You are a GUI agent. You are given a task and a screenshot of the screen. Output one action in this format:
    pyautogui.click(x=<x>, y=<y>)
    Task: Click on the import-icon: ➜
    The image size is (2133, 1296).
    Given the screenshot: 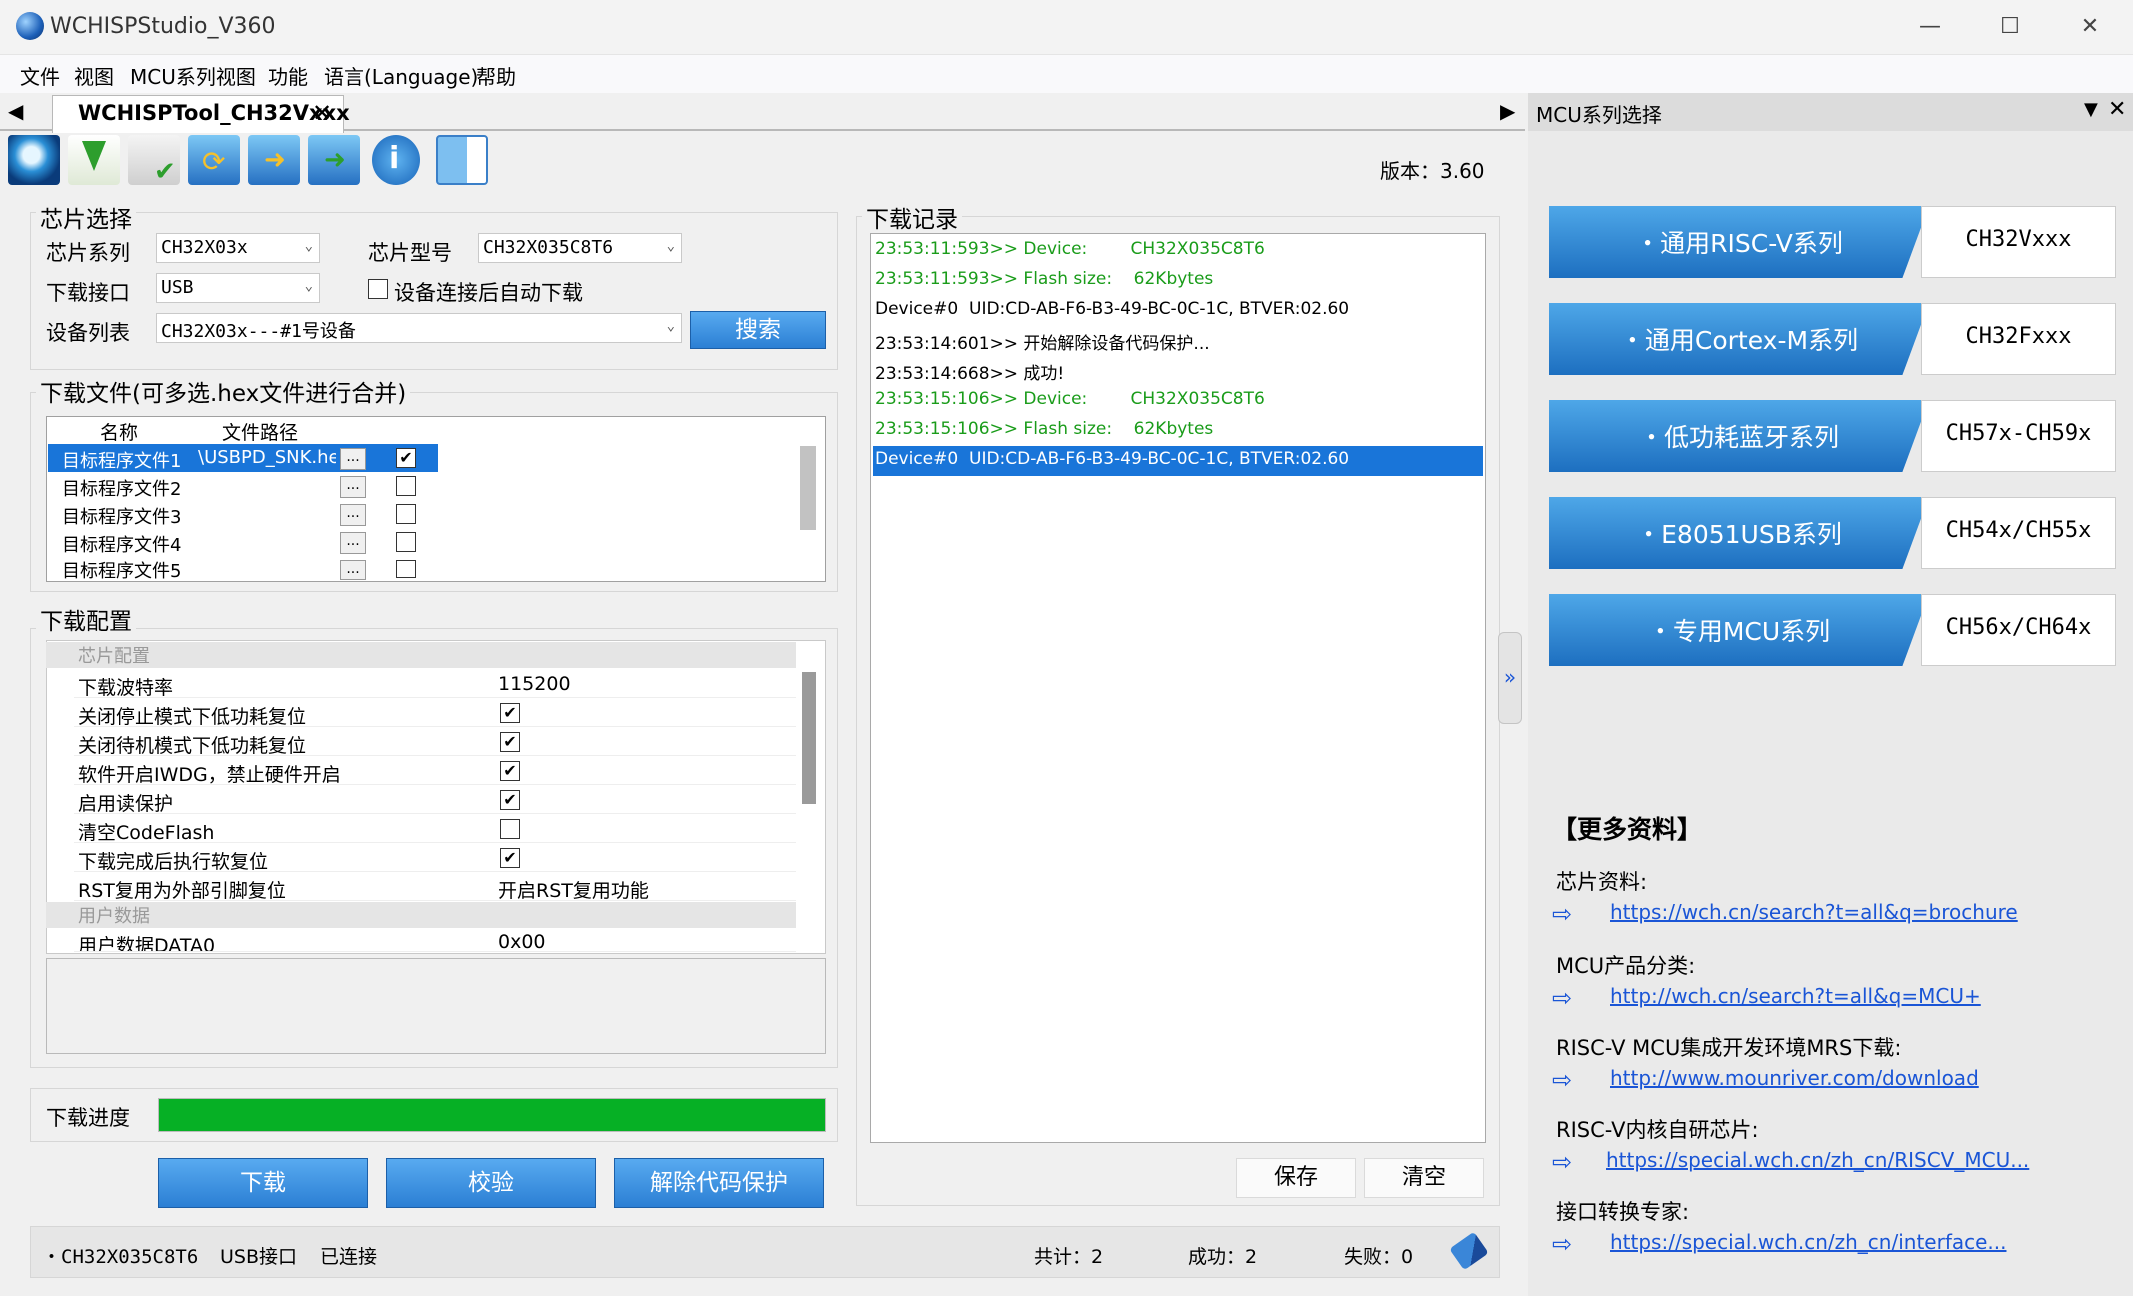 What is the action you would take?
    pyautogui.click(x=334, y=160)
    